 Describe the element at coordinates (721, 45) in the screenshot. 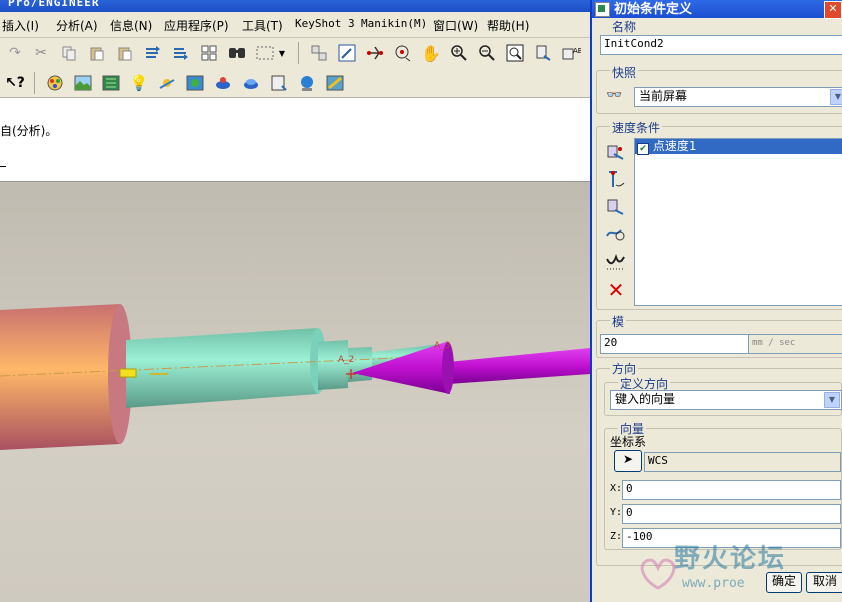

I see `name-field: InitCond2` at that location.